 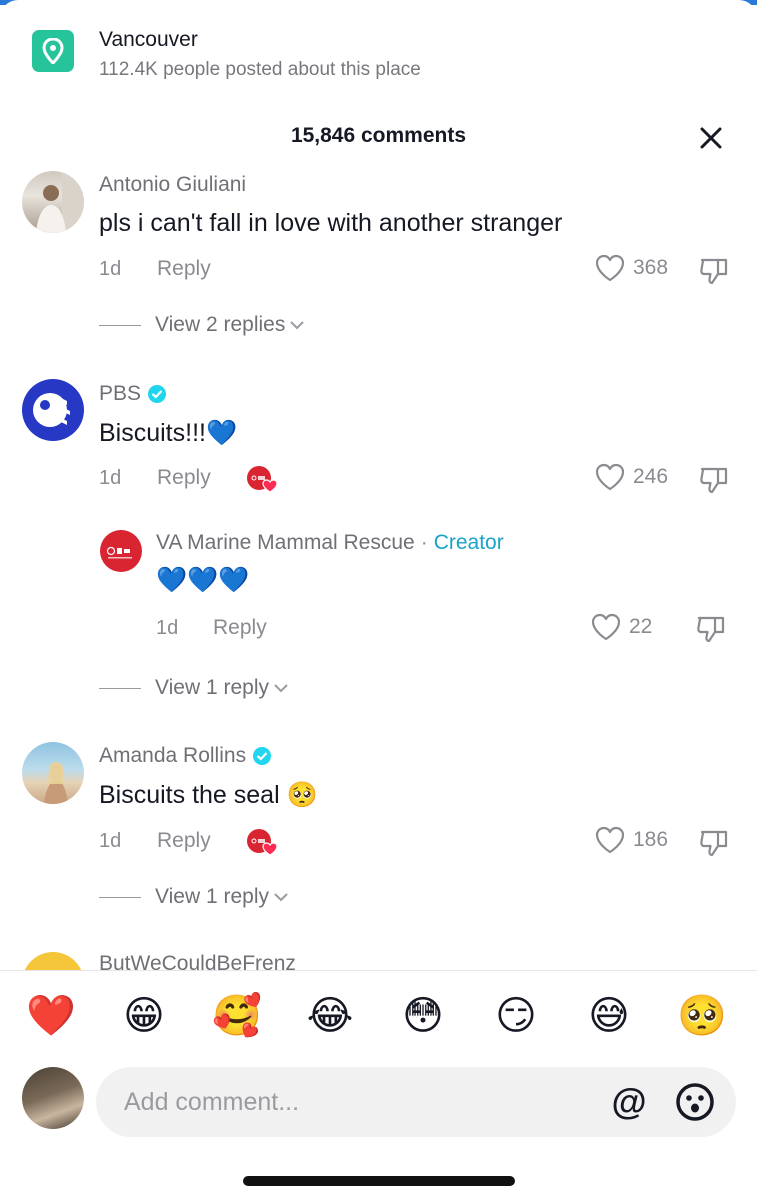 What do you see at coordinates (167, 628) in the screenshot?
I see `reply-age: 1d` at bounding box center [167, 628].